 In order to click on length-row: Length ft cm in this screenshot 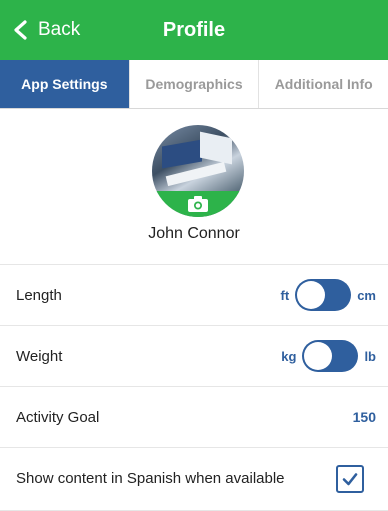, I will do `click(194, 295)`.